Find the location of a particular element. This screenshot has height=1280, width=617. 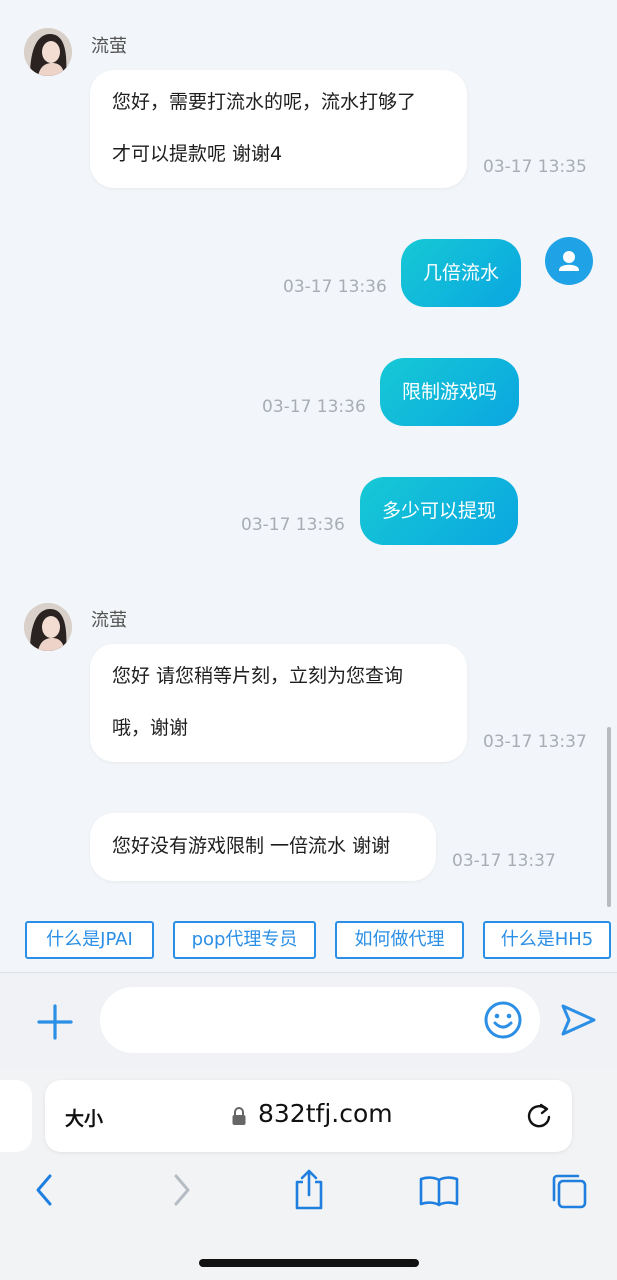

agent-message-bubble: 您好没有游戏限制 一倍流水 谢谢 is located at coordinates (263, 847).